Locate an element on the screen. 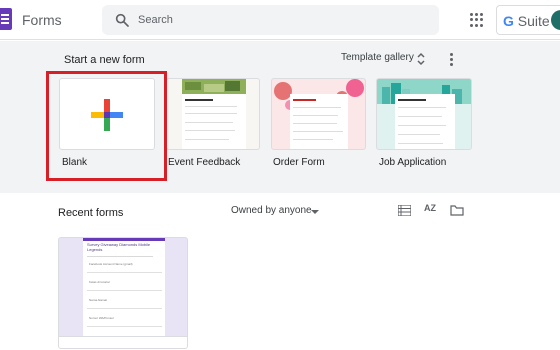  blank-template-card is located at coordinates (107, 114).